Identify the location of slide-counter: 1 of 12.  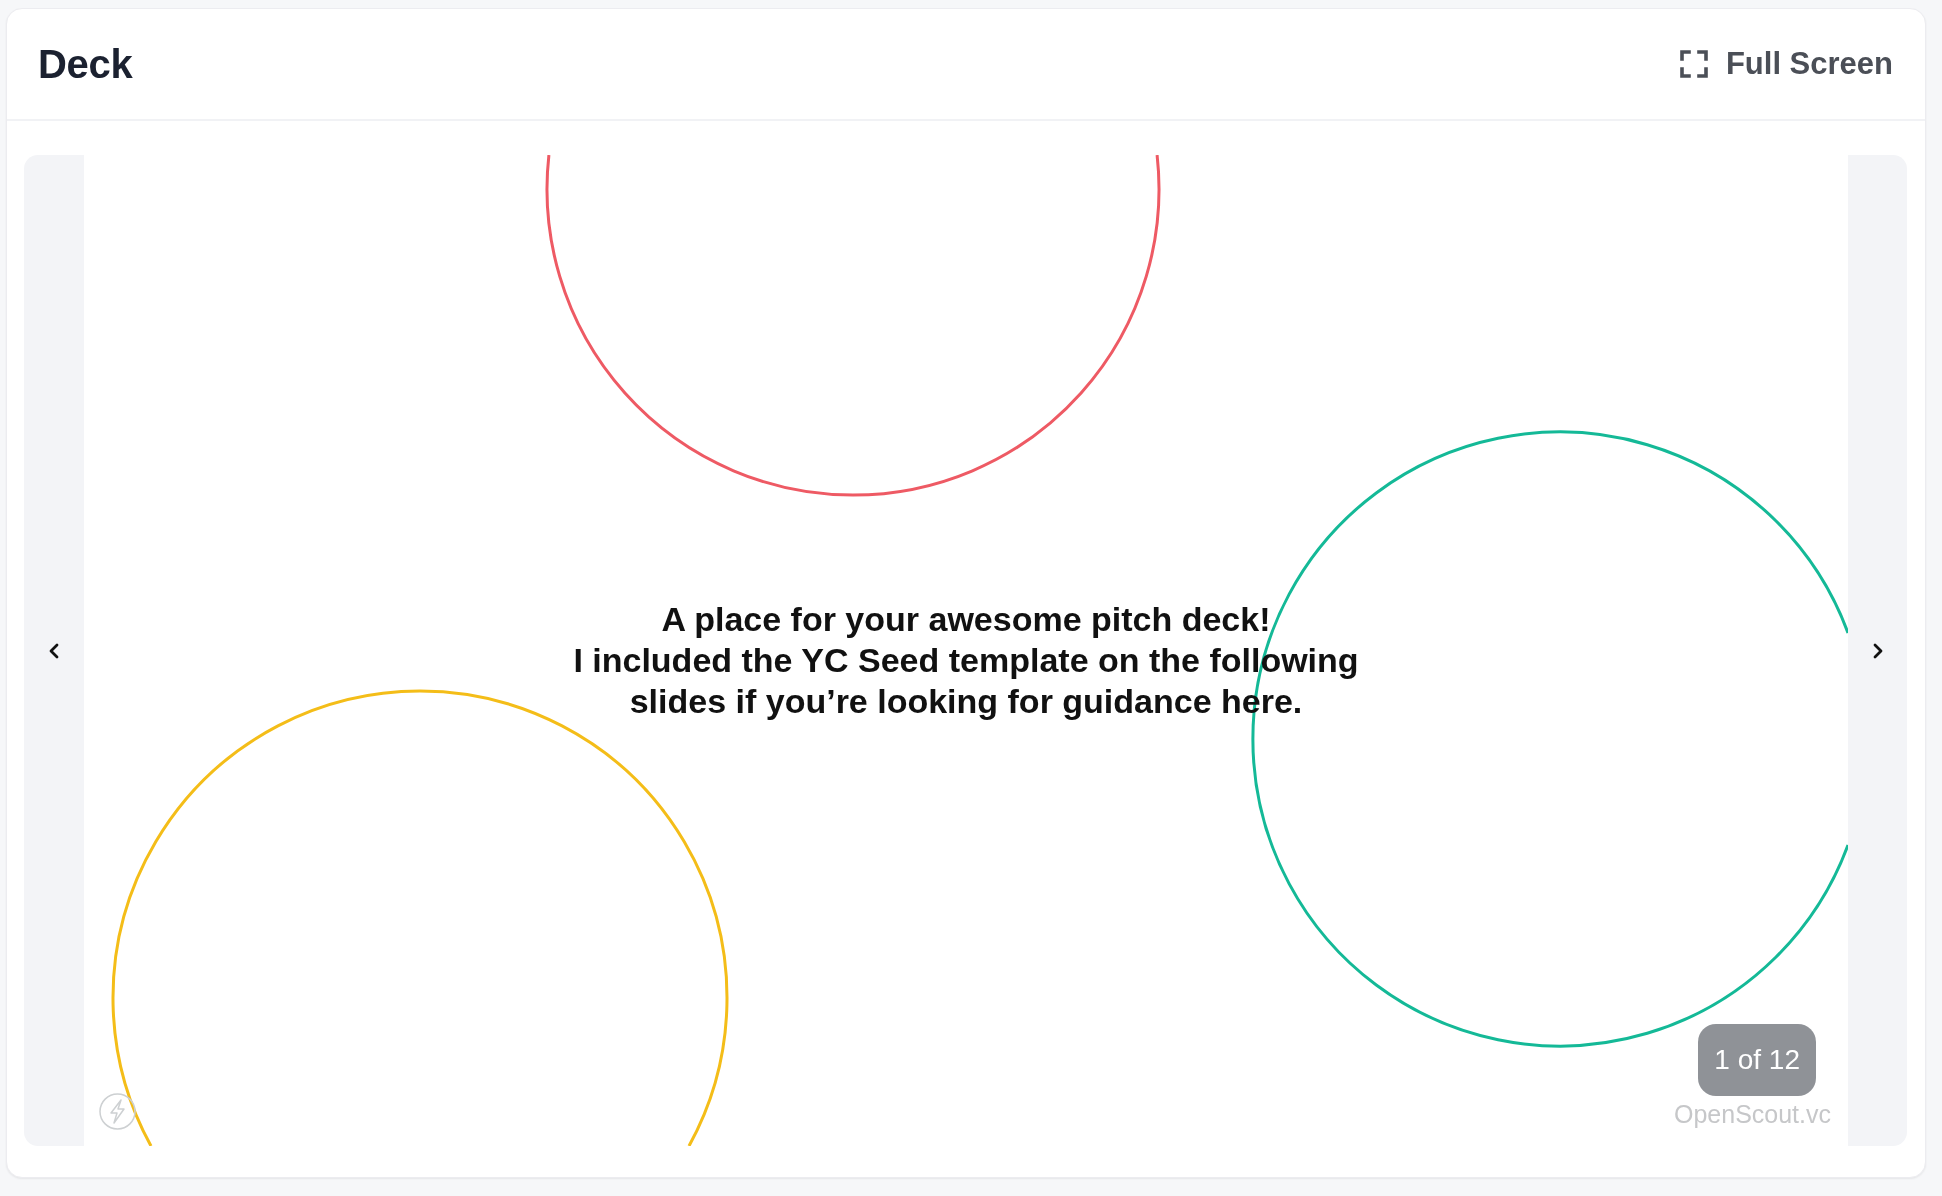
(1757, 1060).